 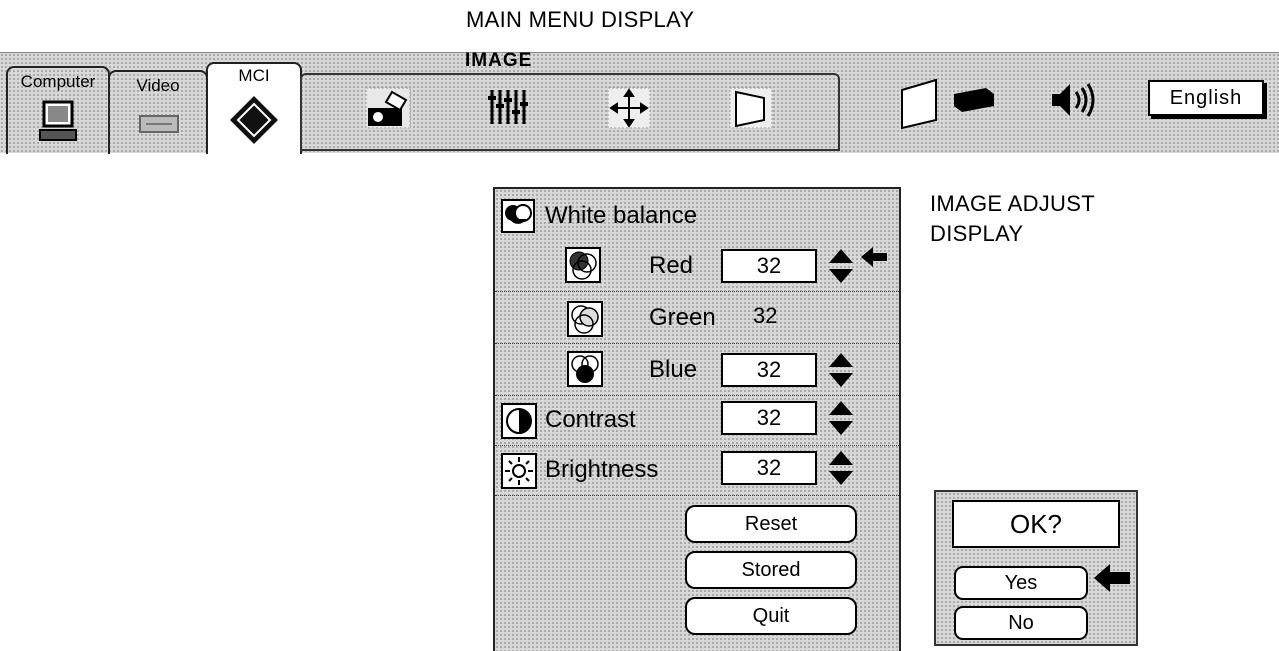 I want to click on red-circles-icon, so click(x=583, y=265).